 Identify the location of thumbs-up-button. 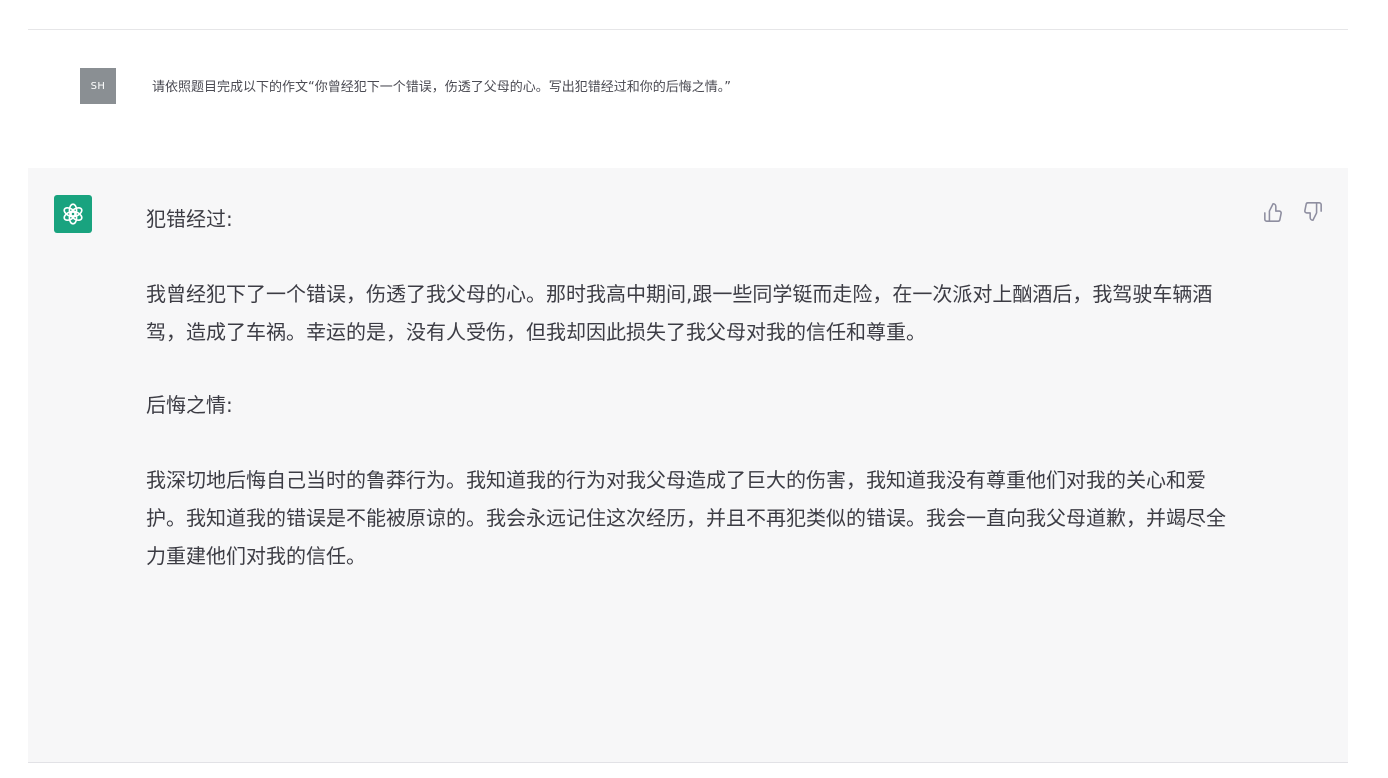
(1274, 212).